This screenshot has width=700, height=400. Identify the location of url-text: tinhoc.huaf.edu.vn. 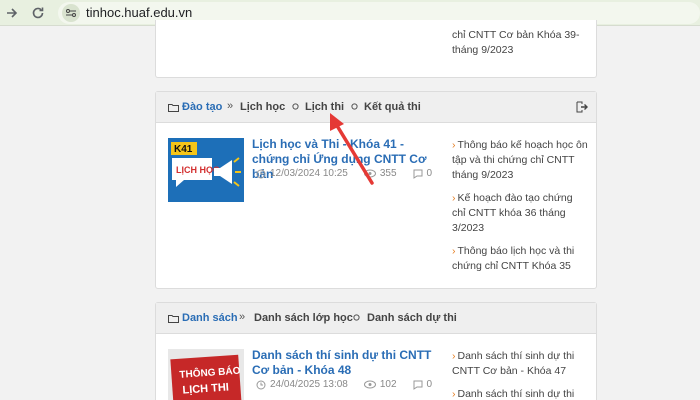
(139, 12).